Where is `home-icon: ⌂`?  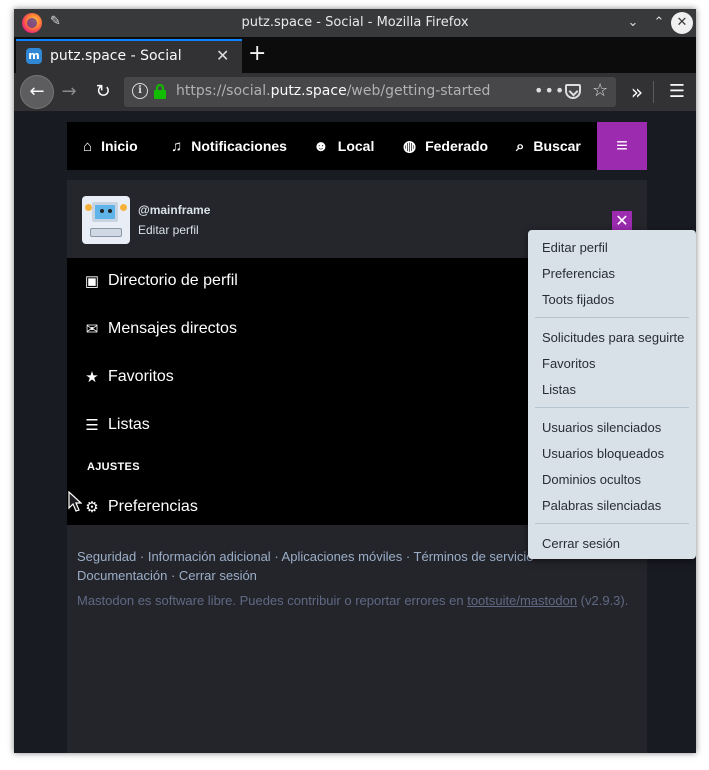 home-icon: ⌂ is located at coordinates (88, 146).